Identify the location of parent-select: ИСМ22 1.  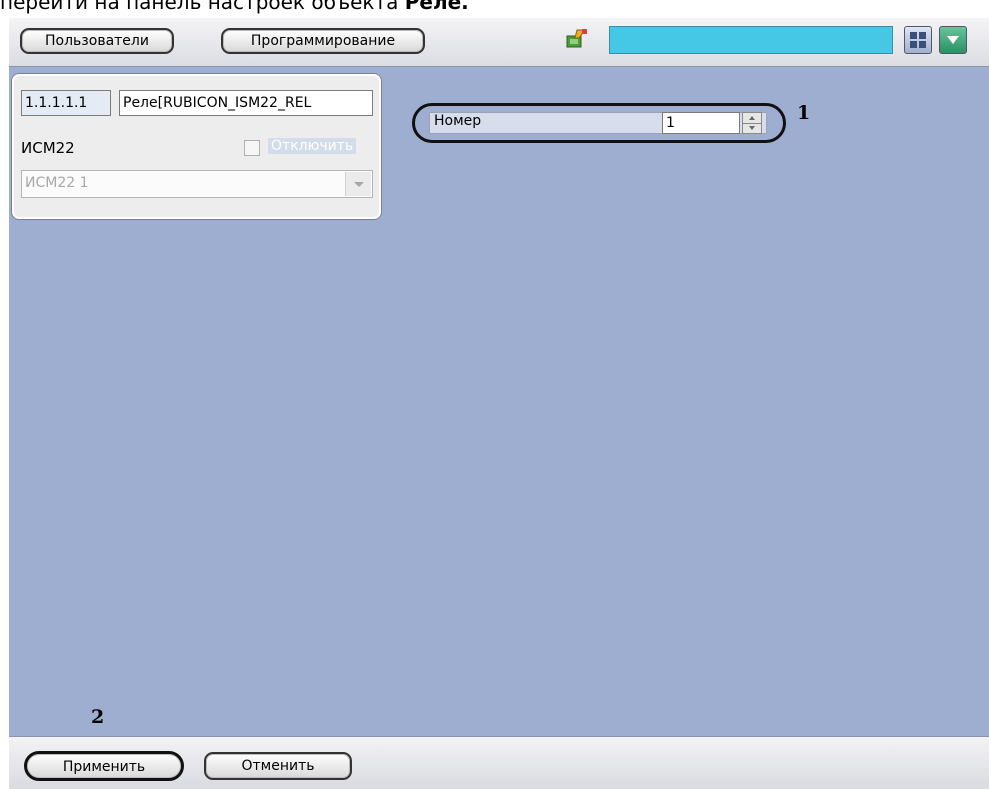
(197, 184).